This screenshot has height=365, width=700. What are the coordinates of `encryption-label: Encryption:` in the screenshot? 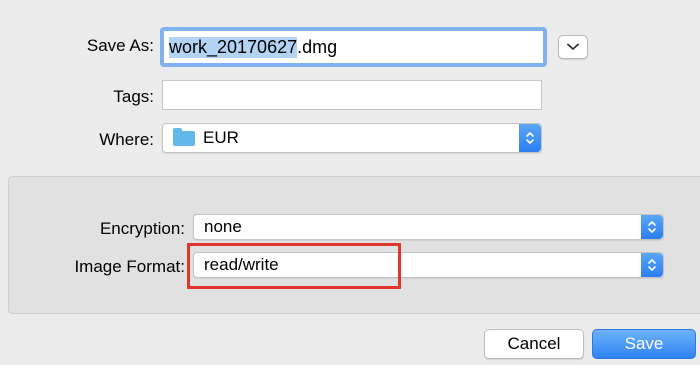 It's located at (142, 228).